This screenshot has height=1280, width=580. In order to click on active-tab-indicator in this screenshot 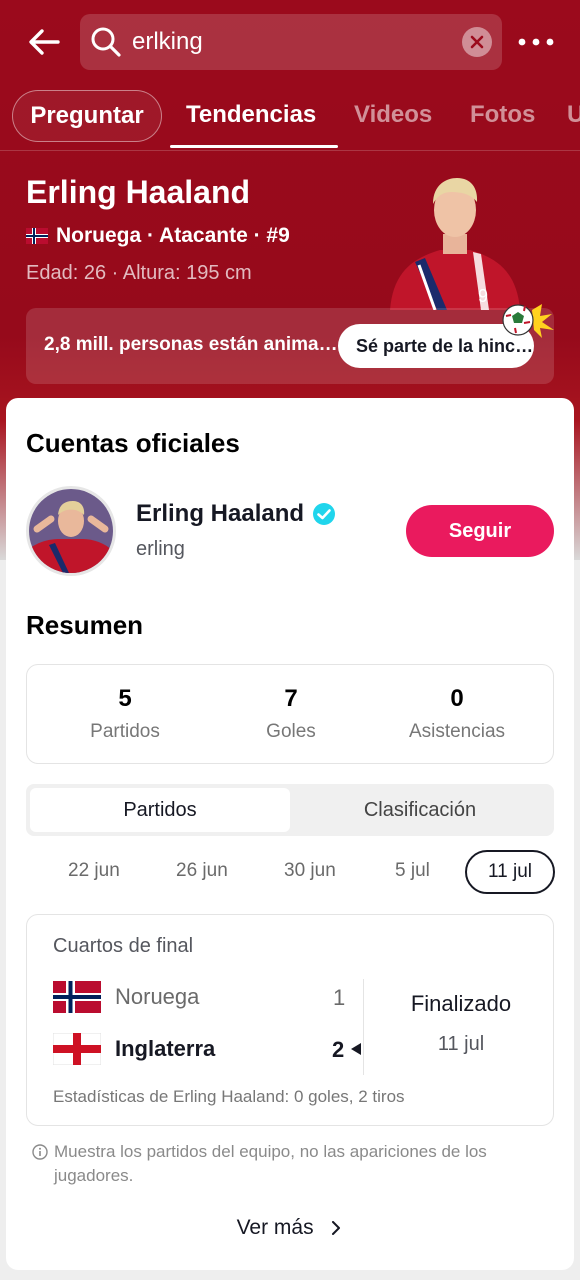, I will do `click(254, 146)`.